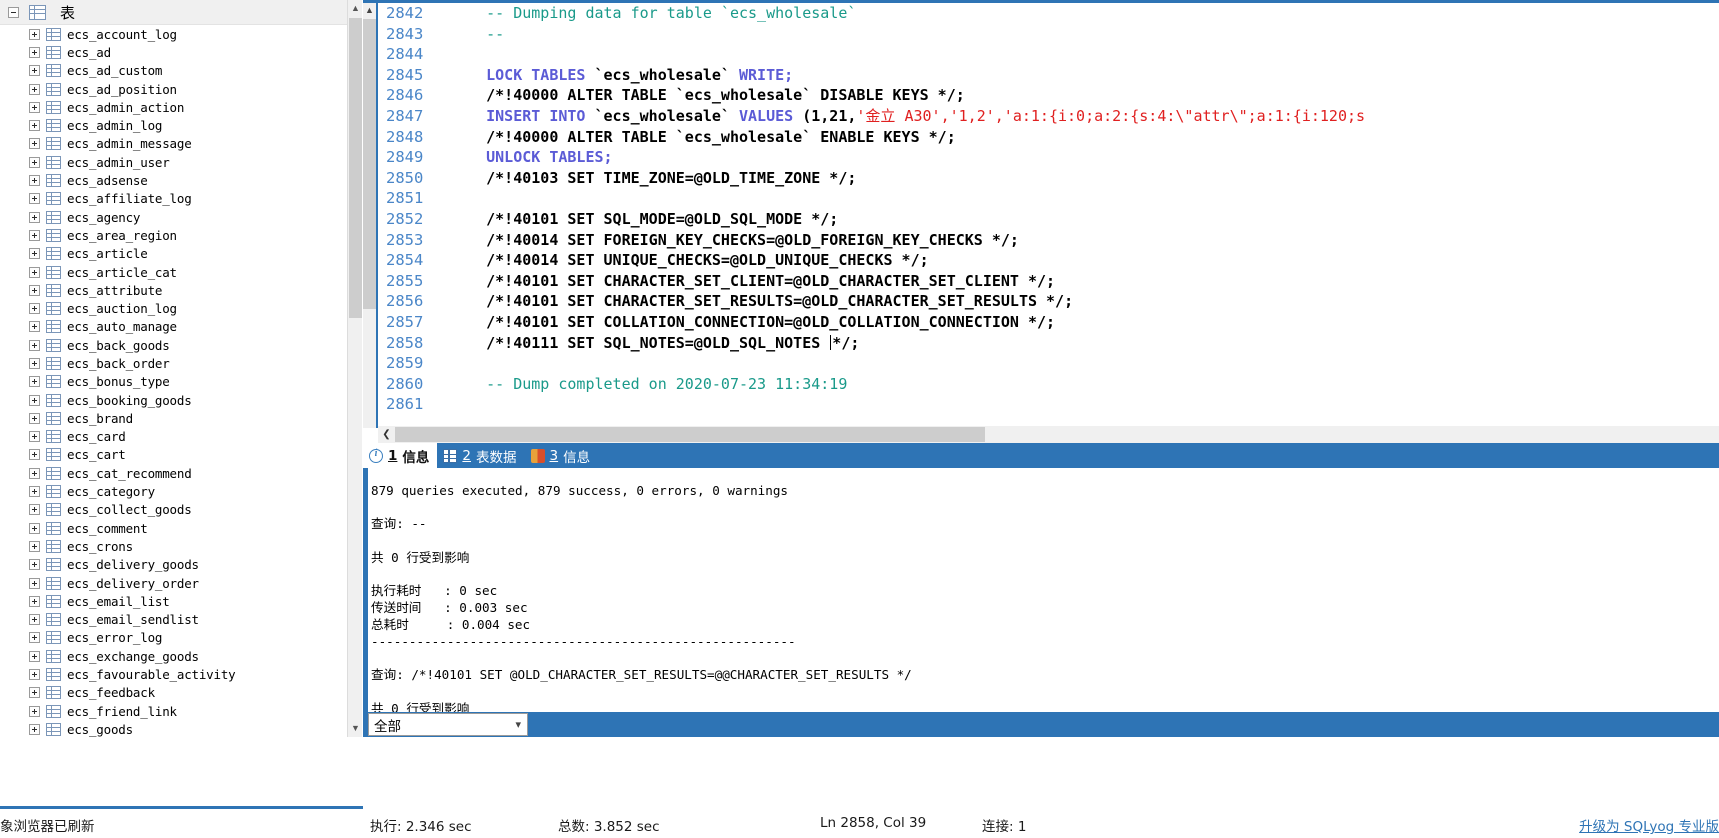  I want to click on tree-item-ecs_back_order: ecs_back_order, so click(181, 363).